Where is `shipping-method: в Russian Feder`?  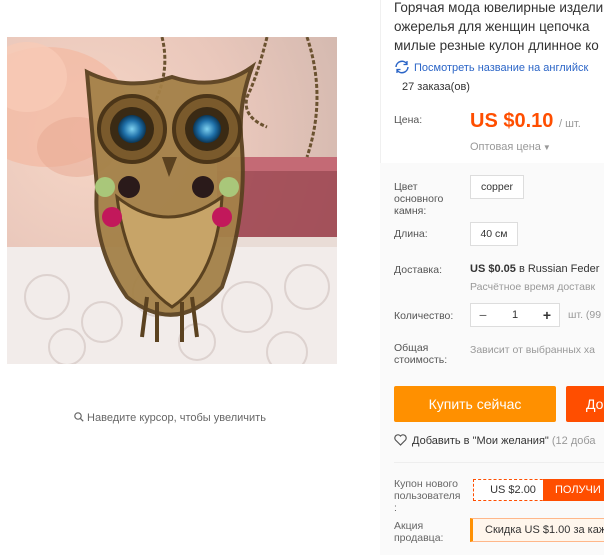 shipping-method: в Russian Feder is located at coordinates (559, 269).